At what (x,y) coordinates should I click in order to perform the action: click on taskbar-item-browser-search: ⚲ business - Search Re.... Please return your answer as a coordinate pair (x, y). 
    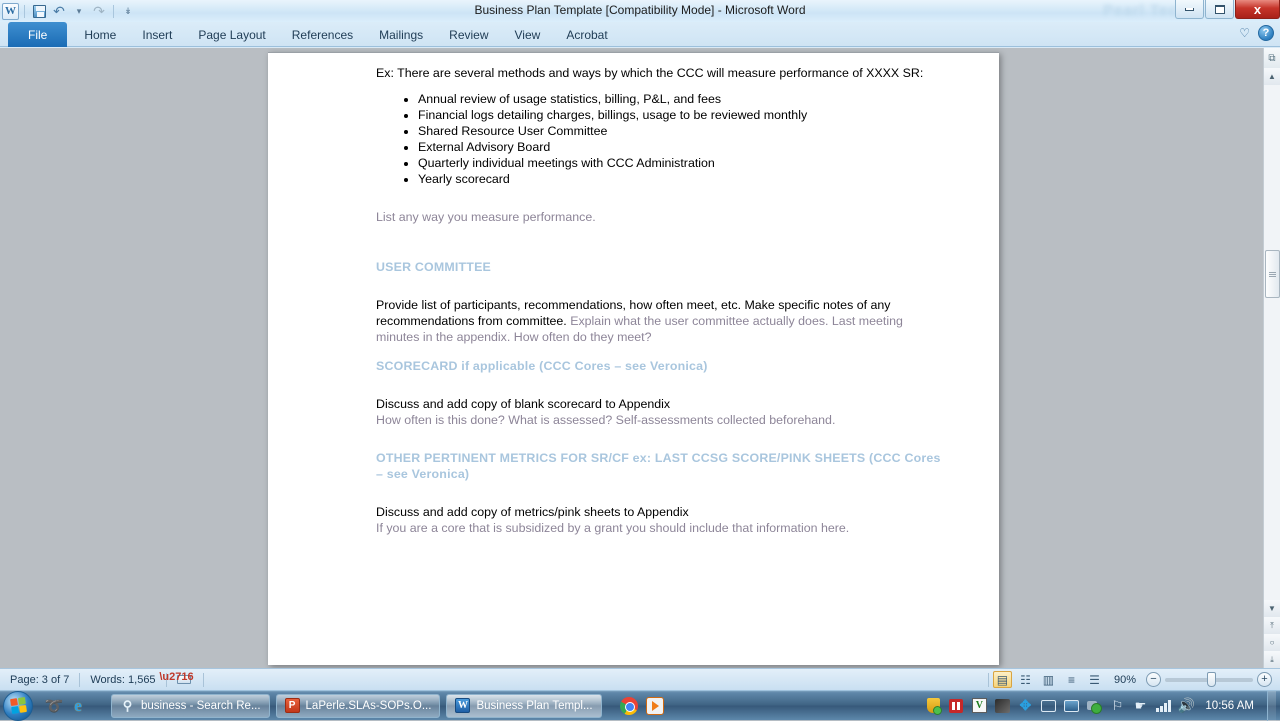
    Looking at the image, I should click on (190, 706).